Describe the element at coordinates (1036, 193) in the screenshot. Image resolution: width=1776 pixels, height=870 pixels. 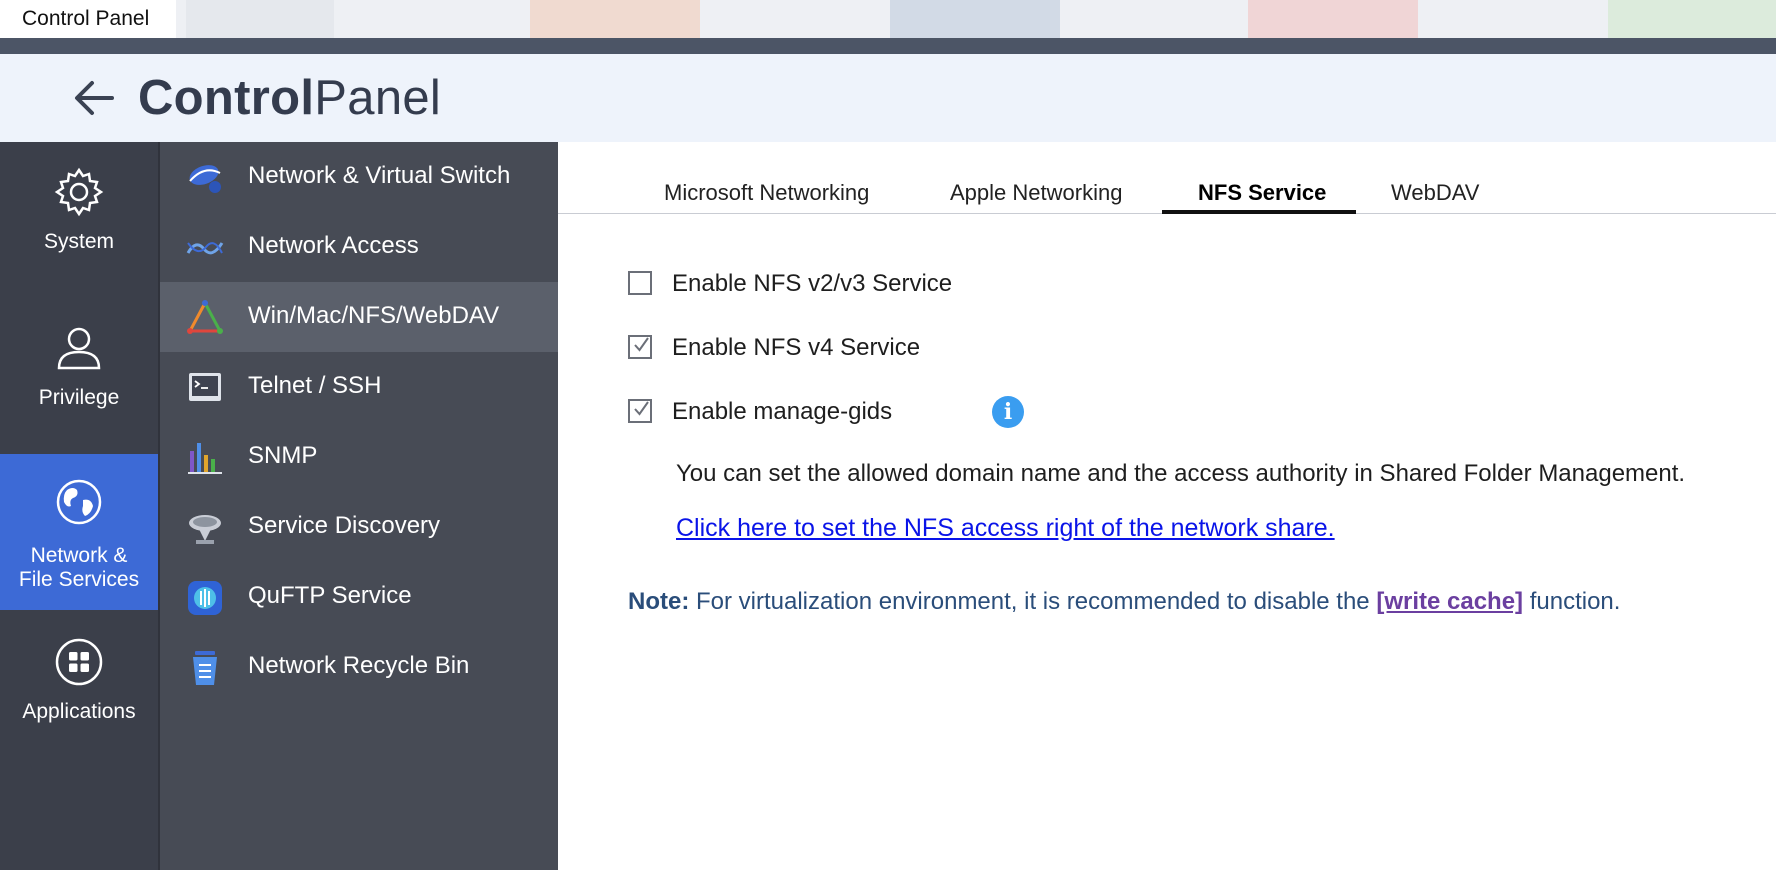
I see `tab-apple-networking: Apple Networking` at that location.